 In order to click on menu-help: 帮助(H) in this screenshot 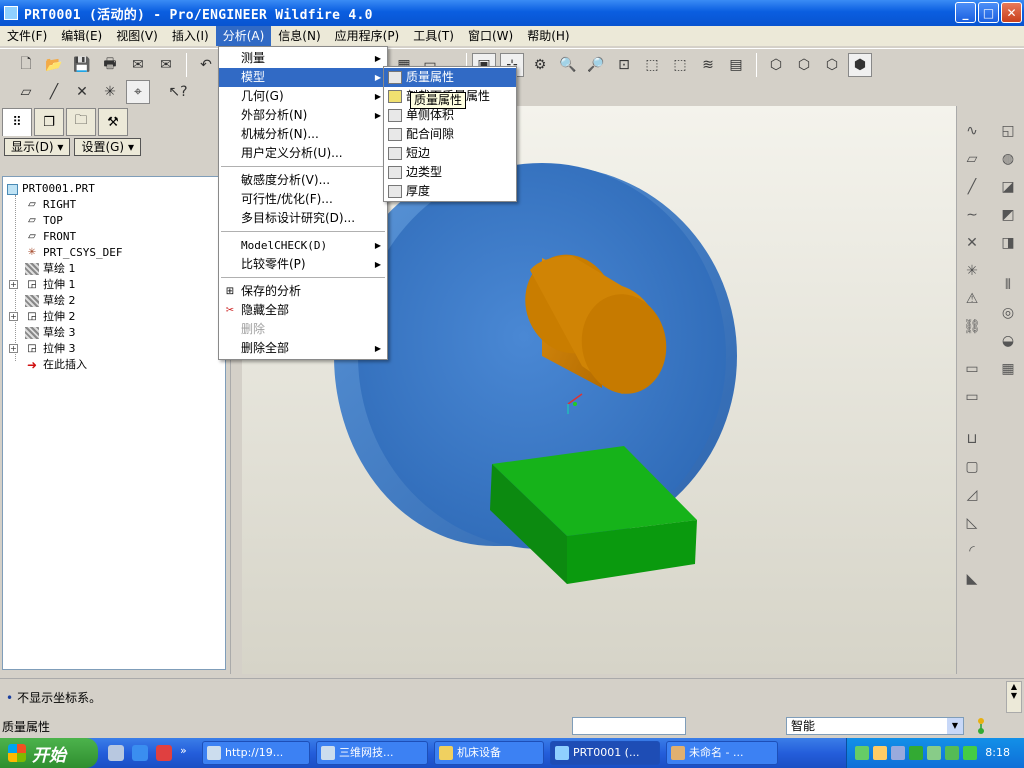, I will do `click(548, 36)`.